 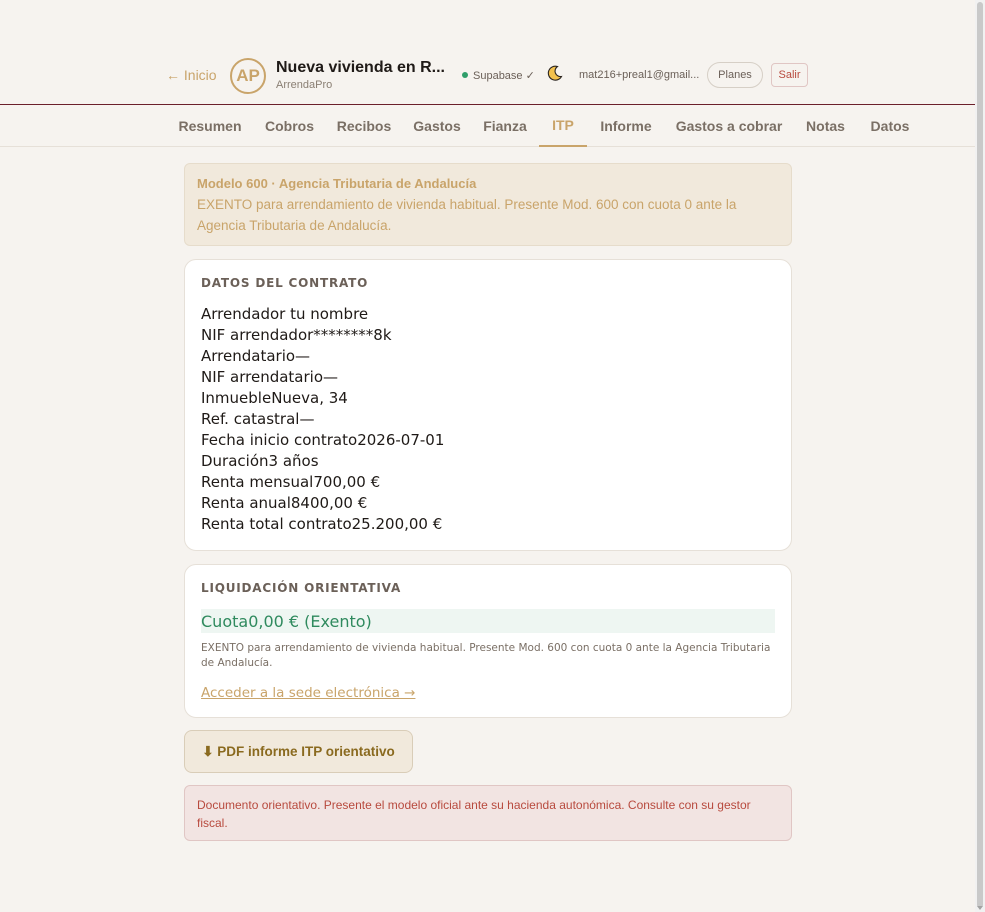 I want to click on scroll-down-icon, so click(x=980, y=908).